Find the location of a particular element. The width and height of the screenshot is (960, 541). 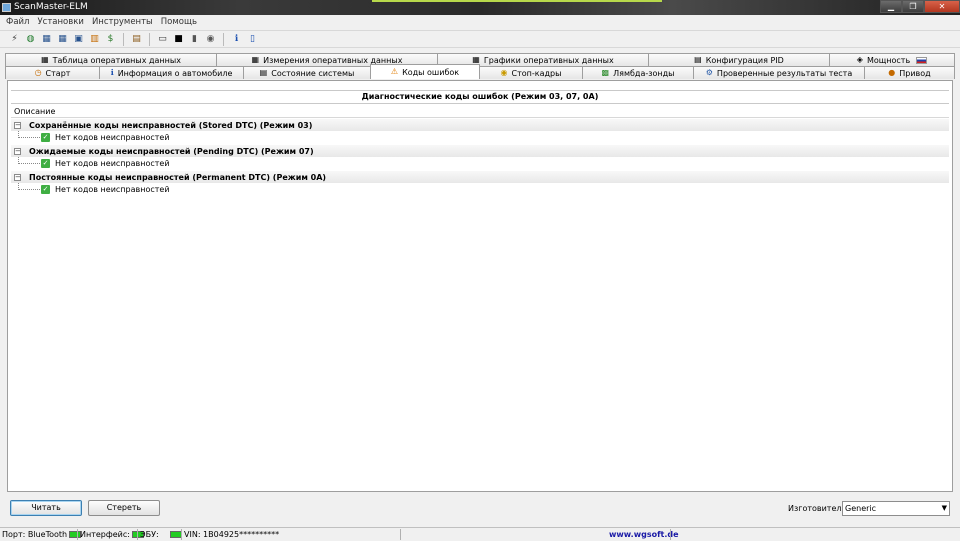

disc-icon: ◉ is located at coordinates (210, 39).